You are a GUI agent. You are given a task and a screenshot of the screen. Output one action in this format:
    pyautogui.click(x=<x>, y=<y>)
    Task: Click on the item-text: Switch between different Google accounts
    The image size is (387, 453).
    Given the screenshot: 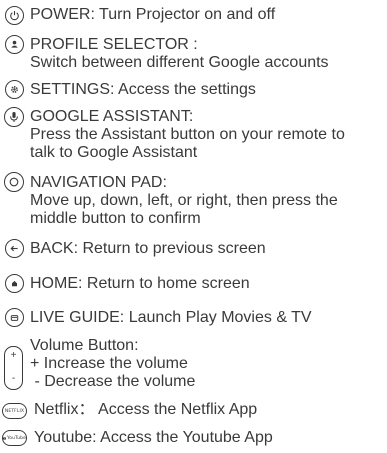 What is the action you would take?
    pyautogui.click(x=179, y=62)
    